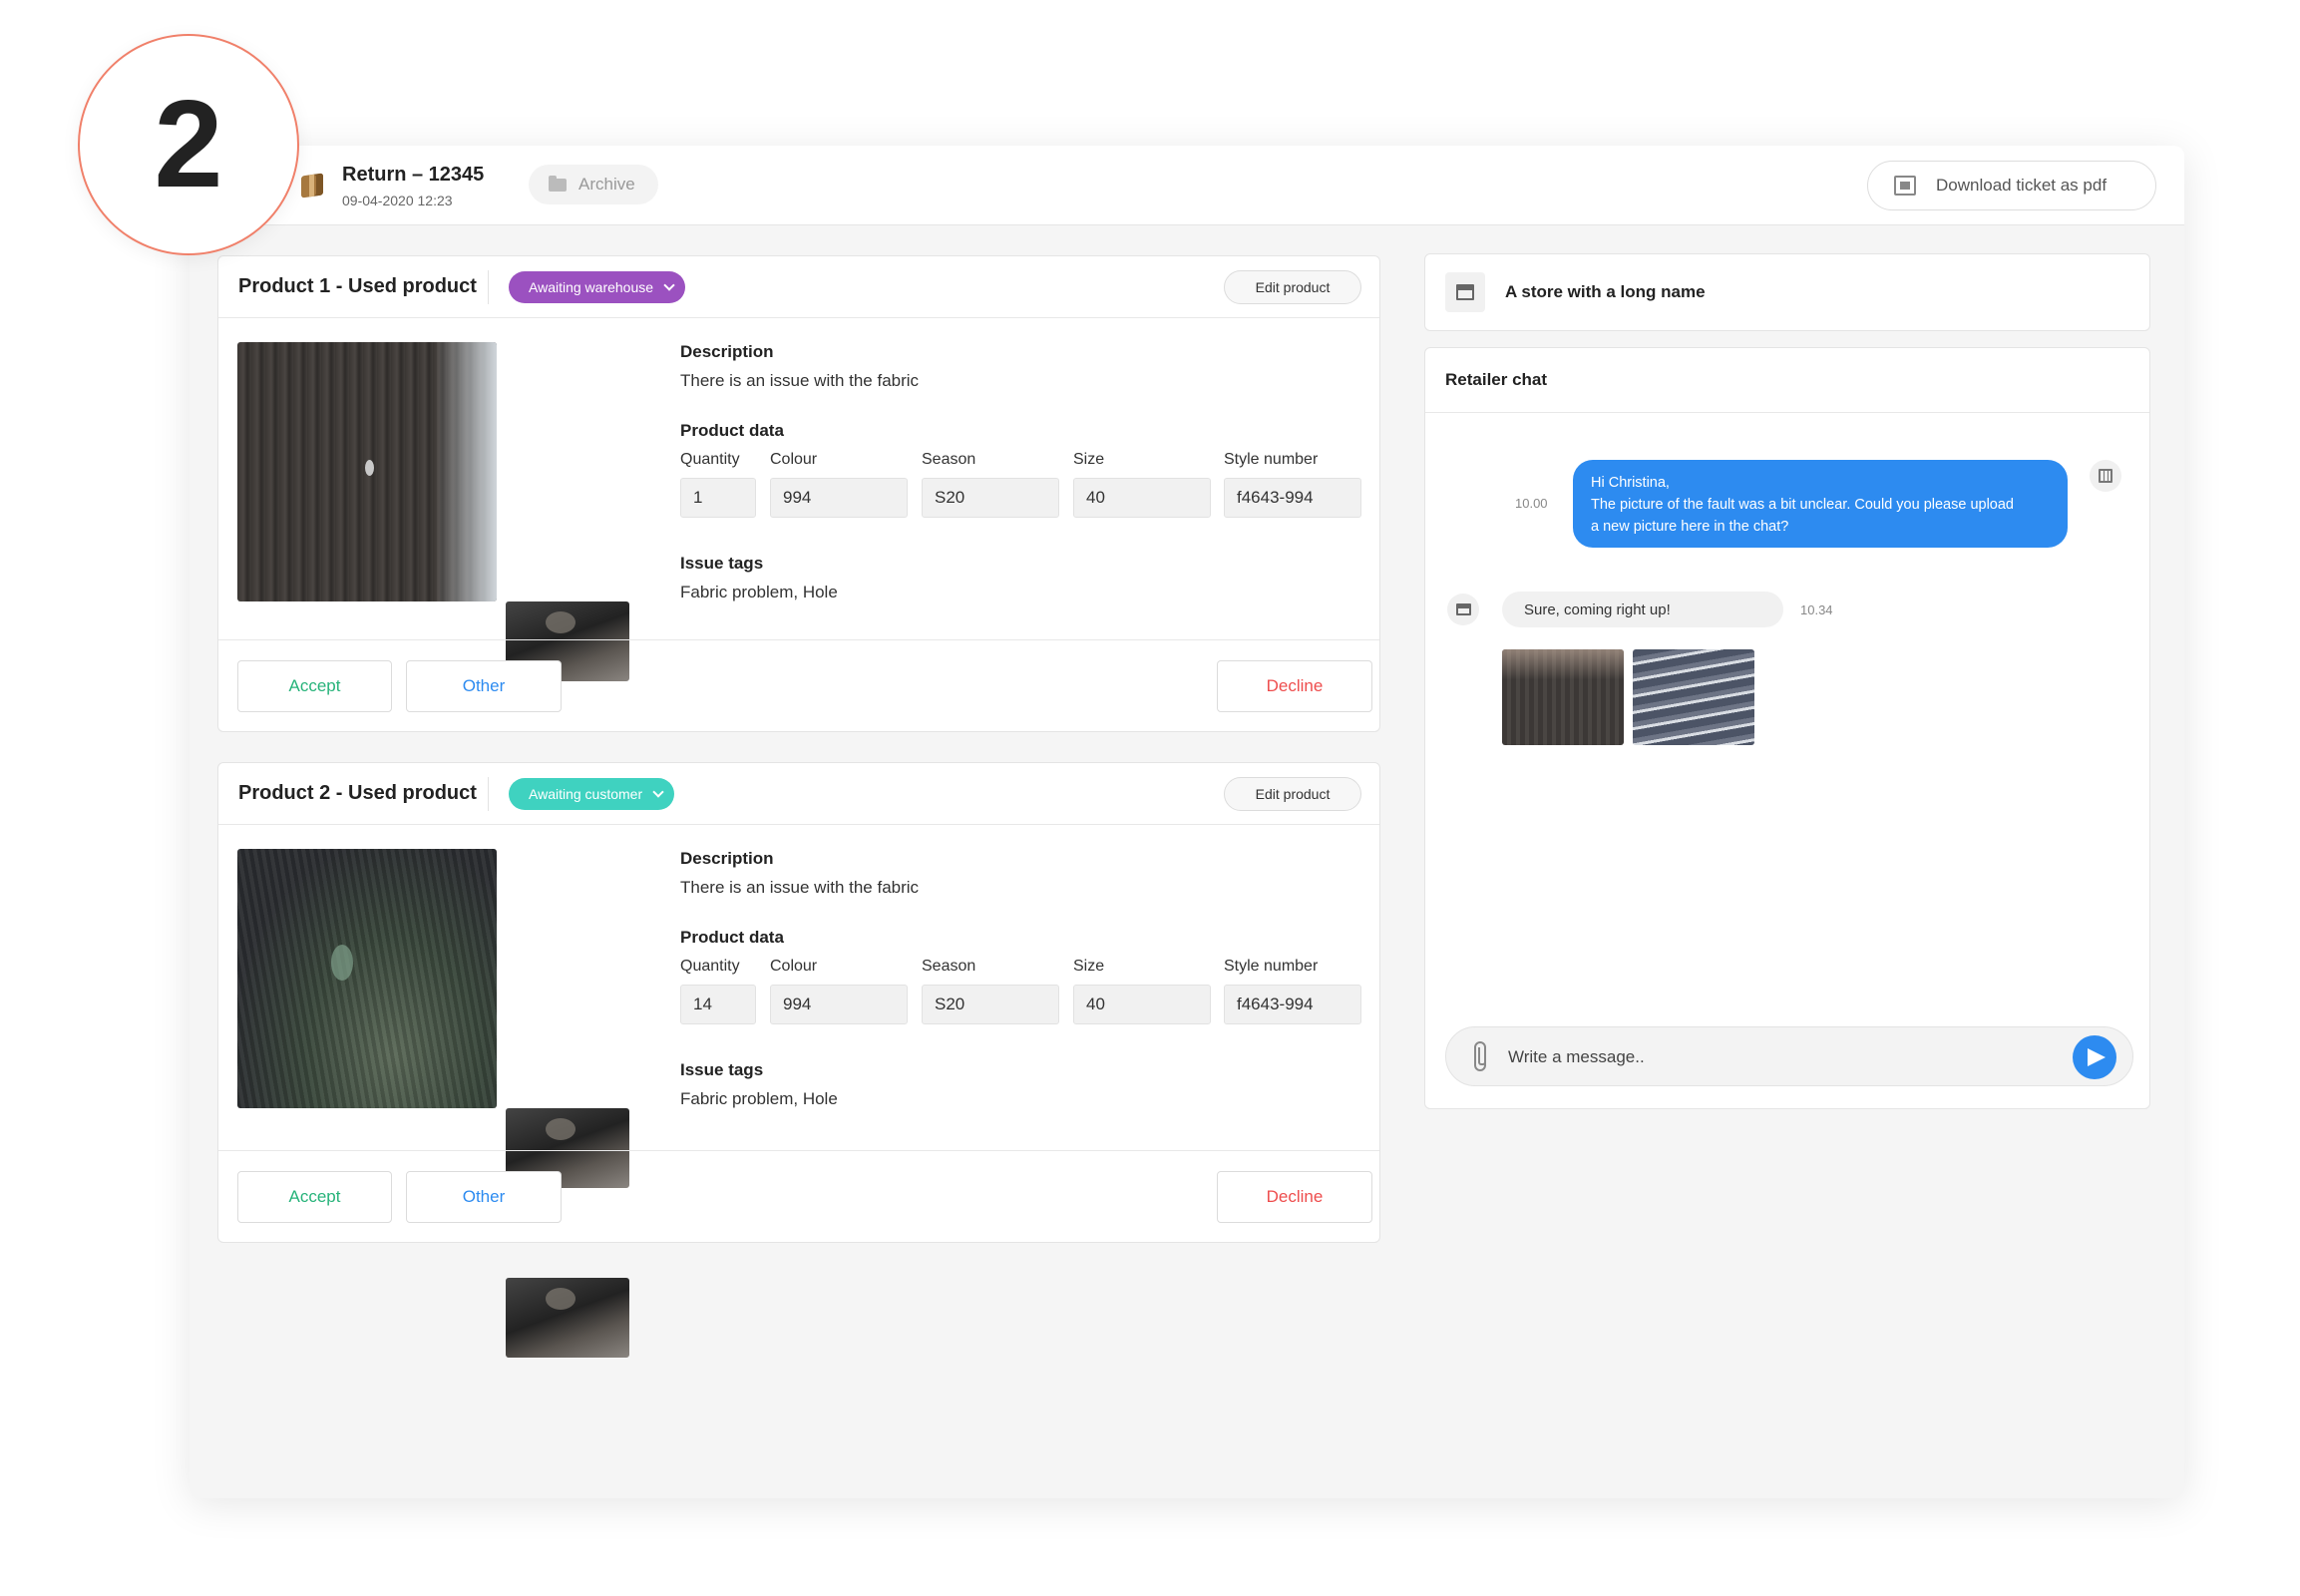 This screenshot has width=2300, height=1596. What do you see at coordinates (1605, 291) in the screenshot?
I see `store-name: A store with a long name` at bounding box center [1605, 291].